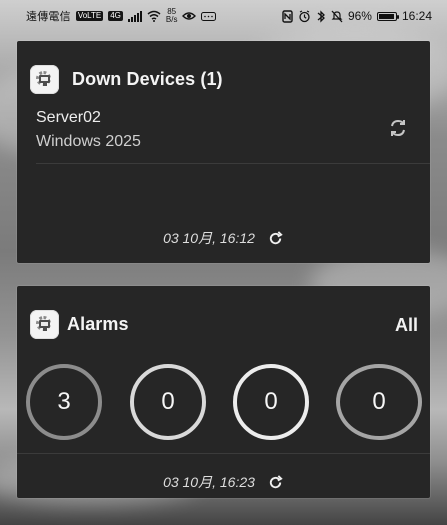 Image resolution: width=447 pixels, height=525 pixels. I want to click on alarms-title: Alarms, so click(98, 324).